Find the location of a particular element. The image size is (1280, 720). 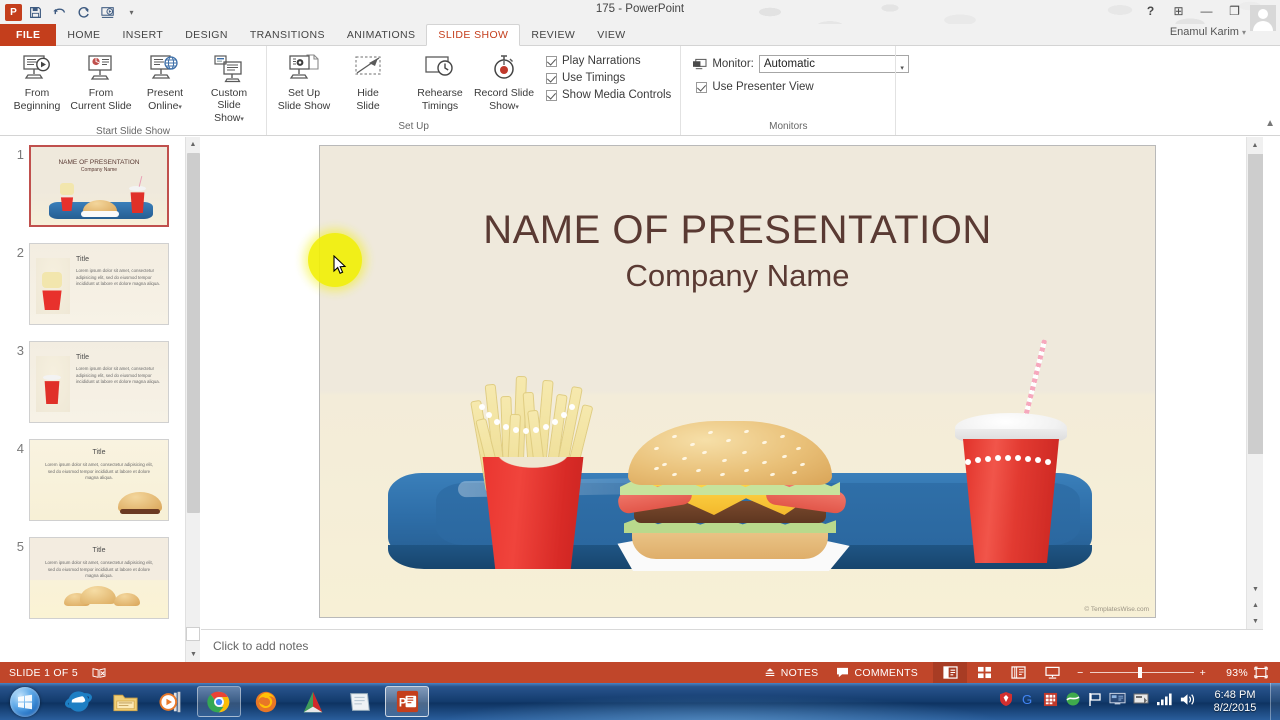

use-presenter-view-label: Use Presenter View is located at coordinates (763, 87).